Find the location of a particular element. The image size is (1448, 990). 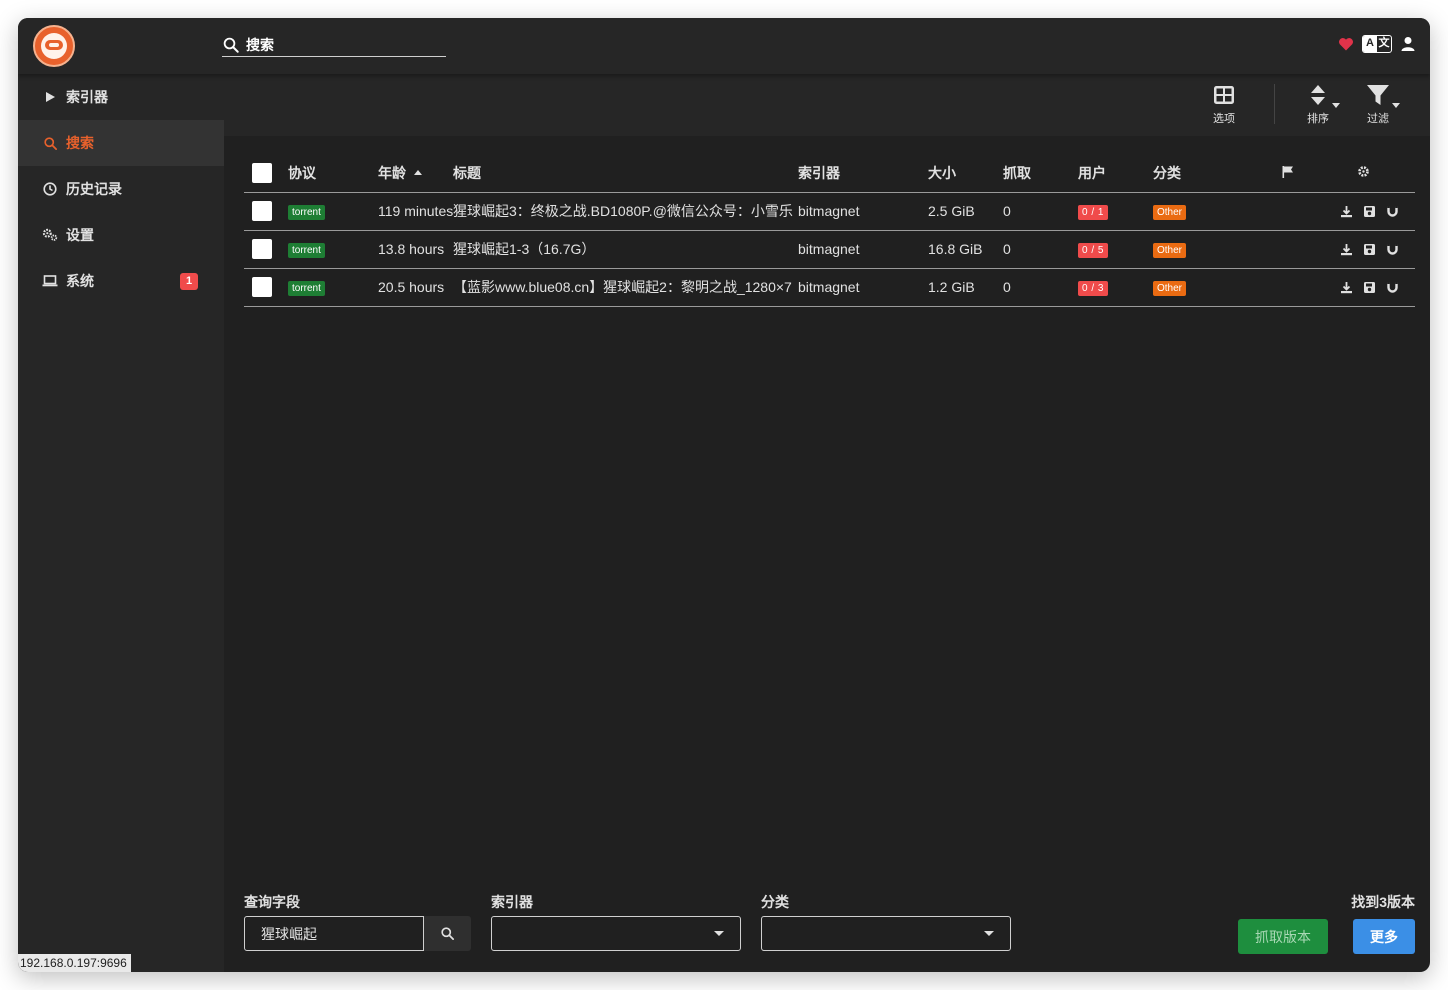

gear-icon is located at coordinates (1363, 171).